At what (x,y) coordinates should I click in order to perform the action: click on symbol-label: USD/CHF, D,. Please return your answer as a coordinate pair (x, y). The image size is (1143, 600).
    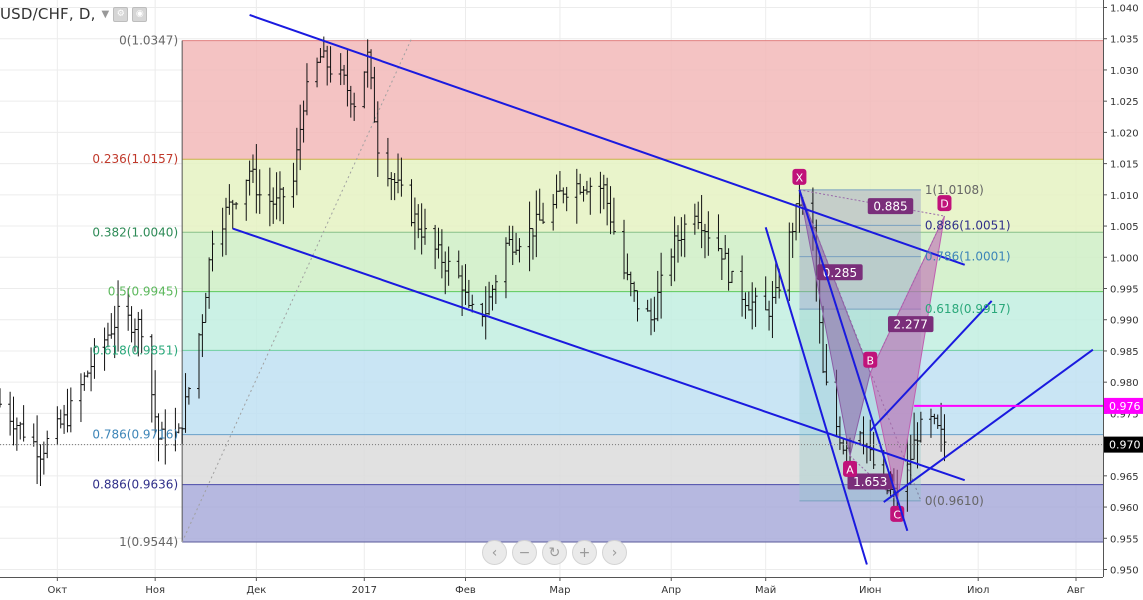
    Looking at the image, I should click on (48, 14).